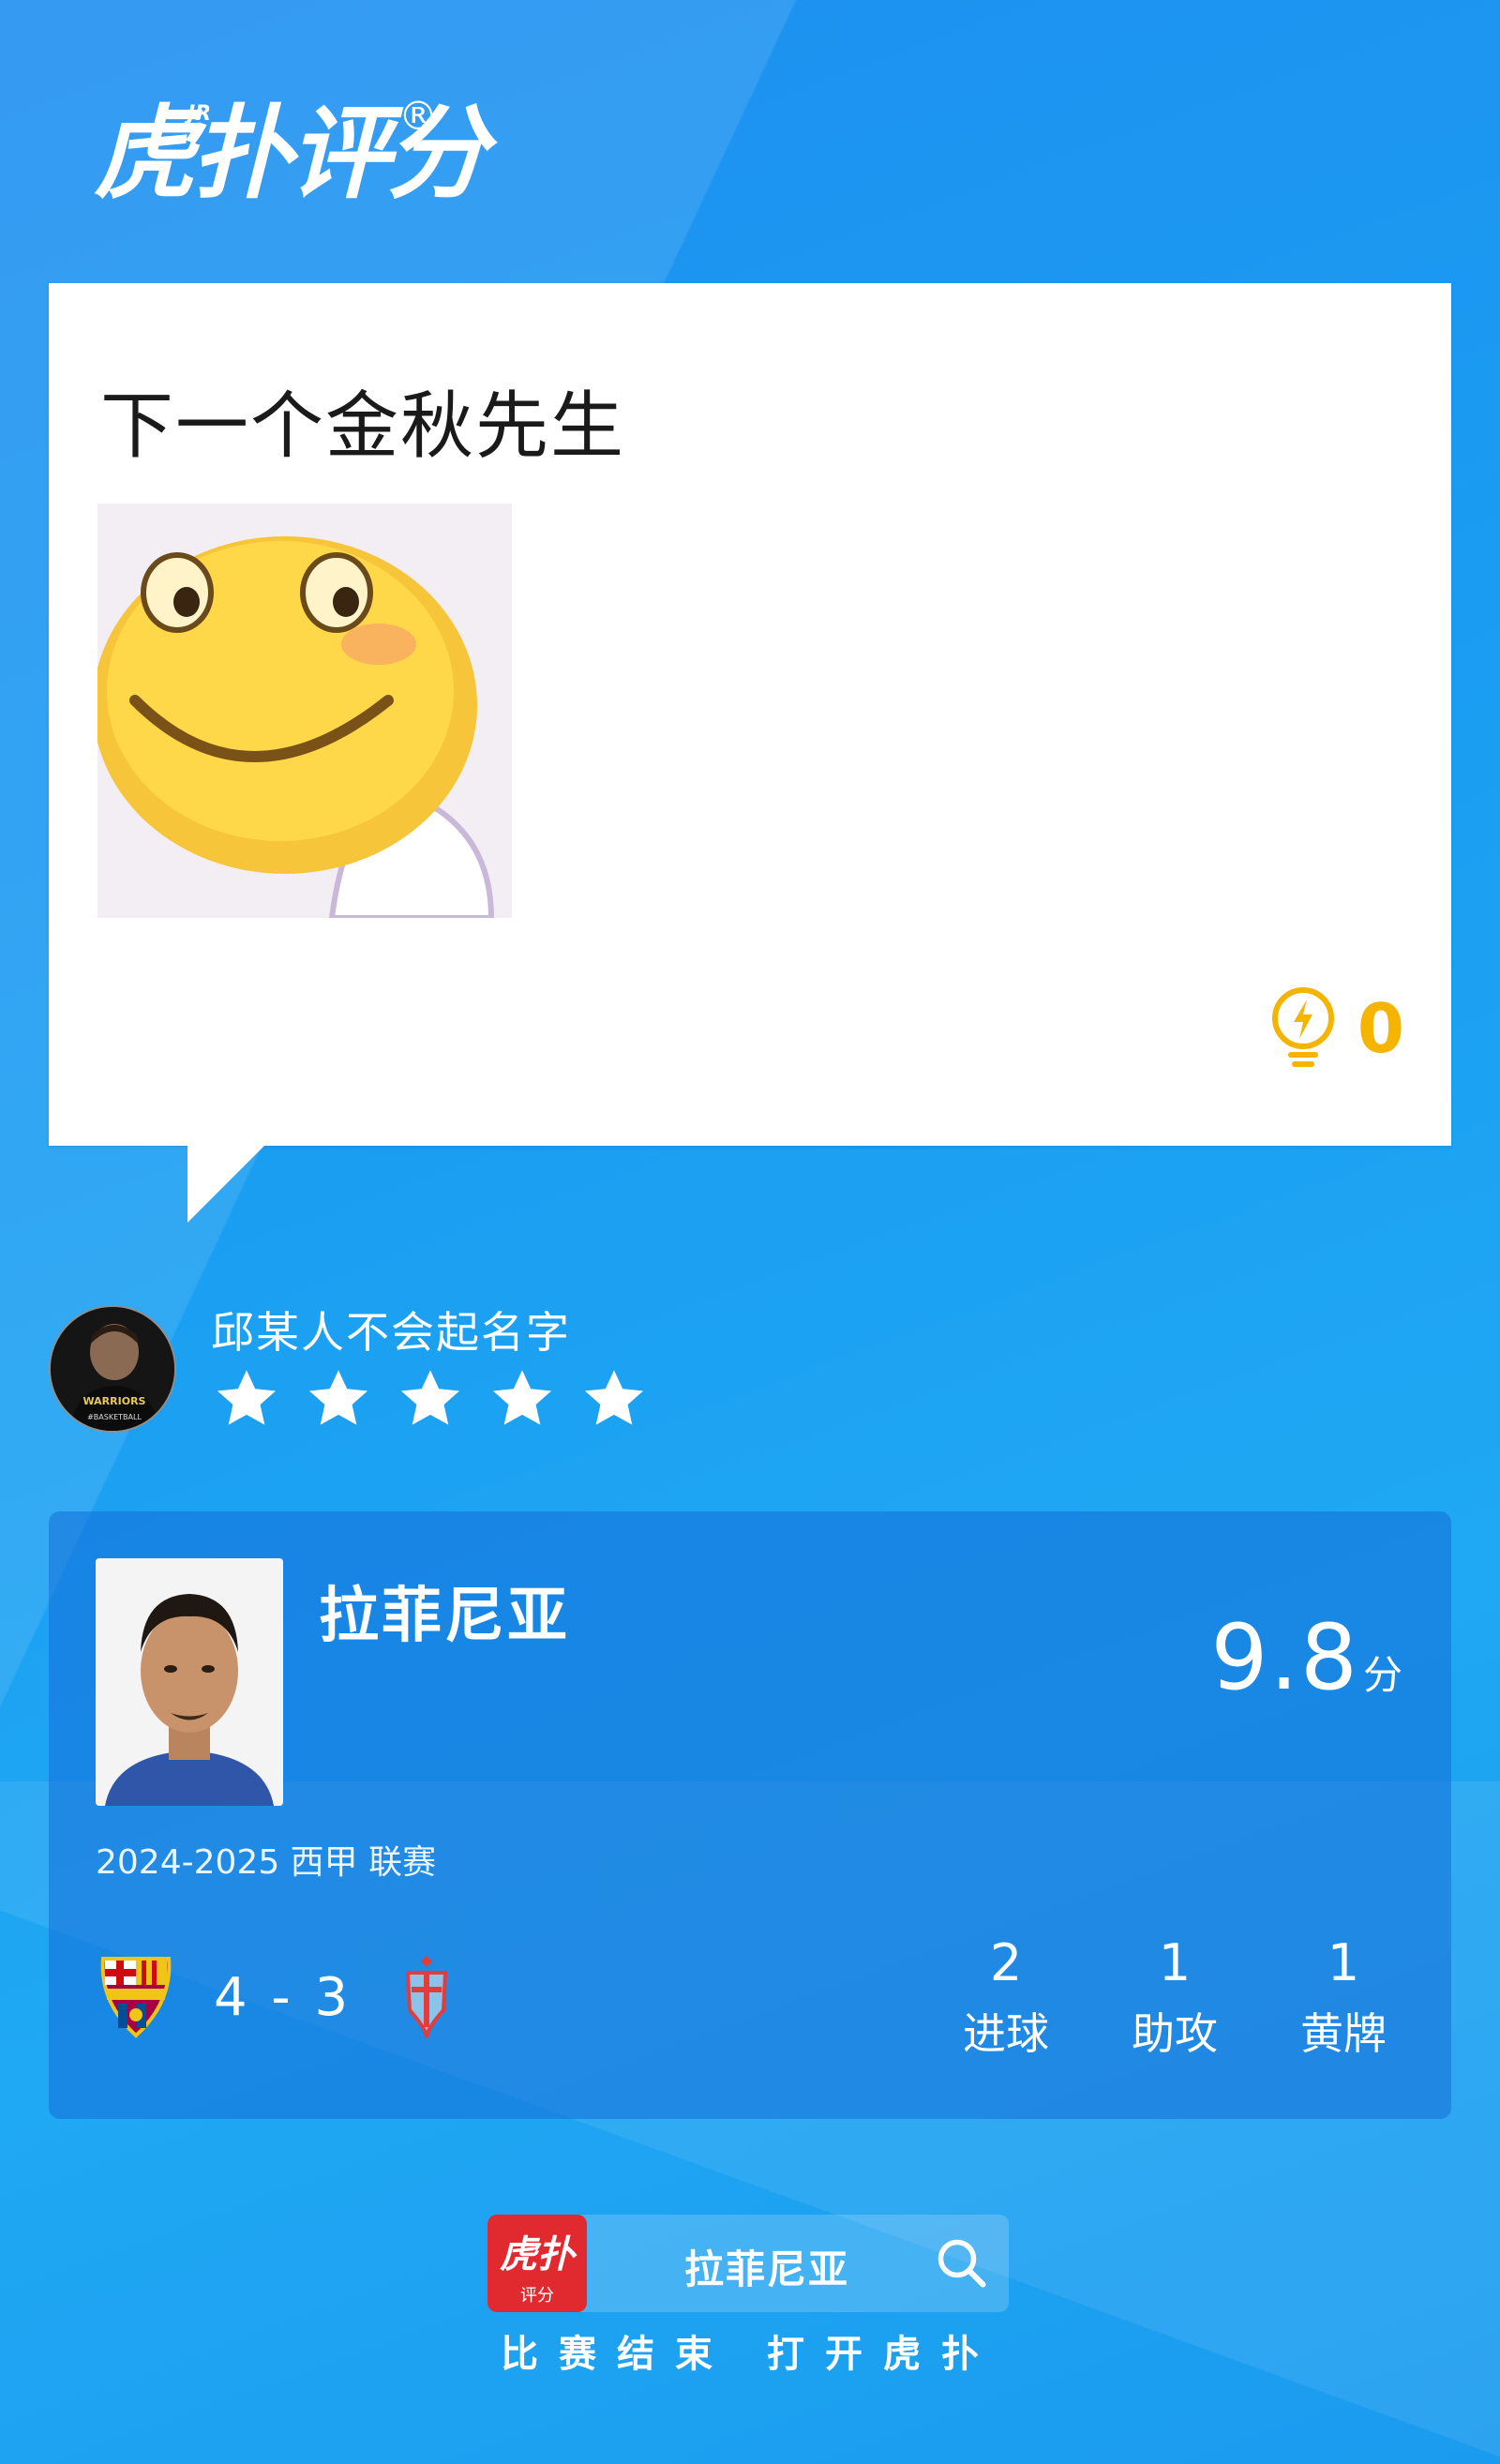  I want to click on match-score: 4 - 3, so click(283, 1997).